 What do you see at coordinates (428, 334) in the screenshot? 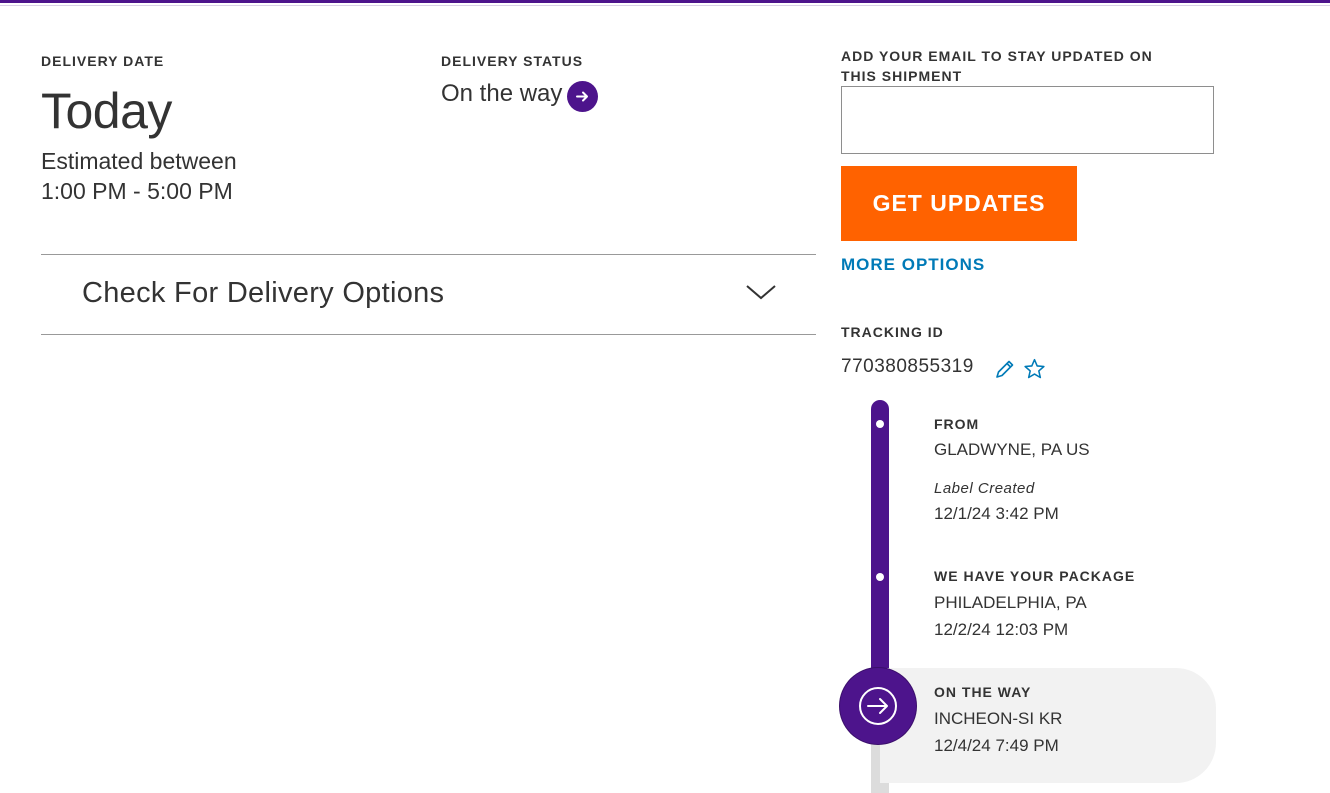
I see `divider-bottom` at bounding box center [428, 334].